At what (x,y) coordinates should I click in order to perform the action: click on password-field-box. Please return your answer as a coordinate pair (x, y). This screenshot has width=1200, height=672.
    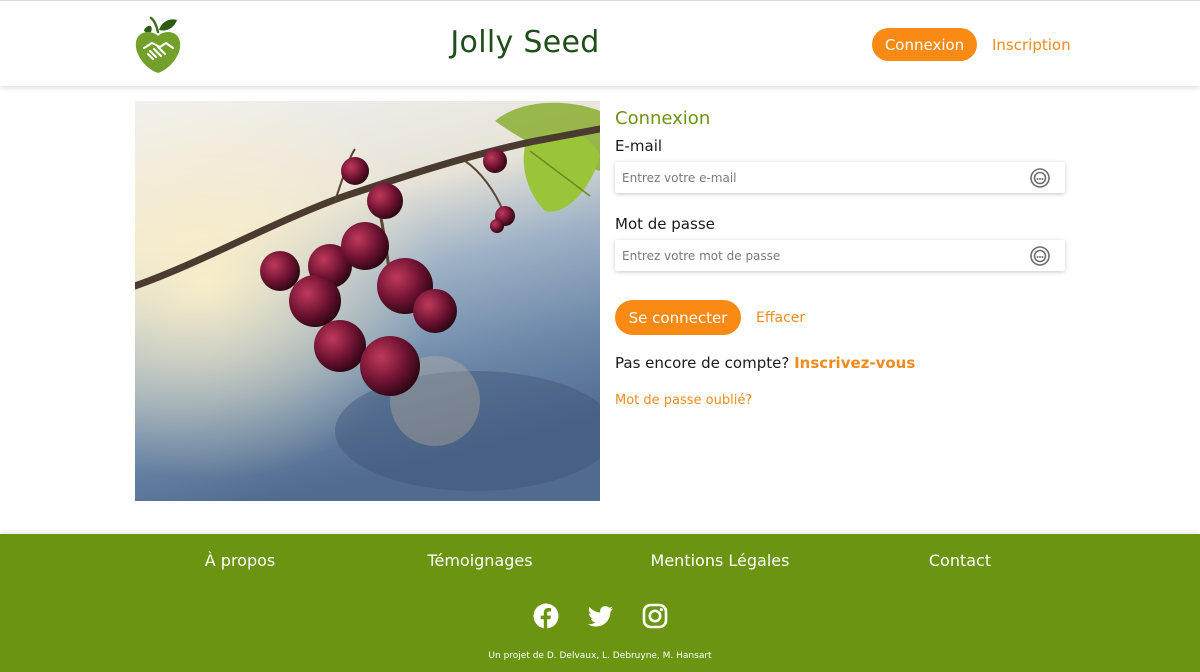
    Looking at the image, I should click on (840, 255).